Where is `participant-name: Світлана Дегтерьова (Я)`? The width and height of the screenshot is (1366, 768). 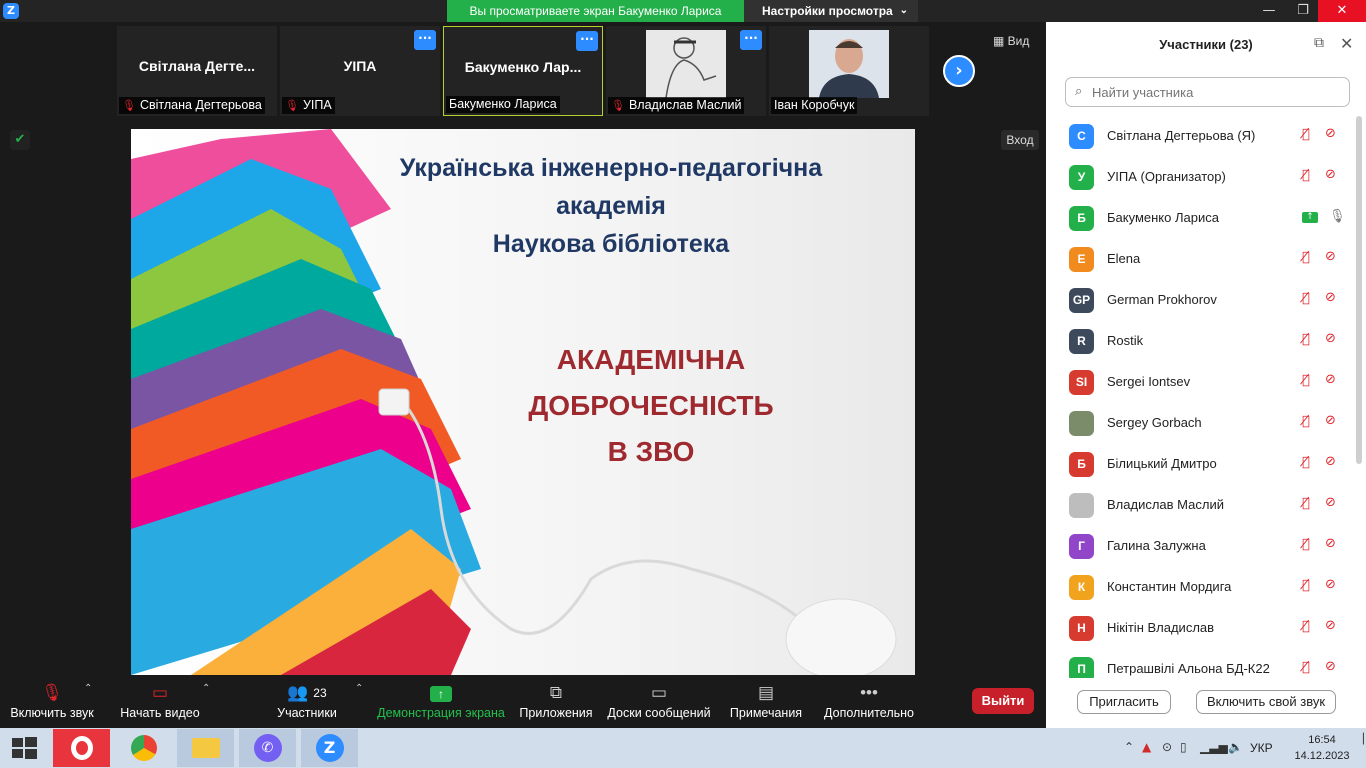 participant-name: Світлана Дегтерьова (Я) is located at coordinates (1181, 135).